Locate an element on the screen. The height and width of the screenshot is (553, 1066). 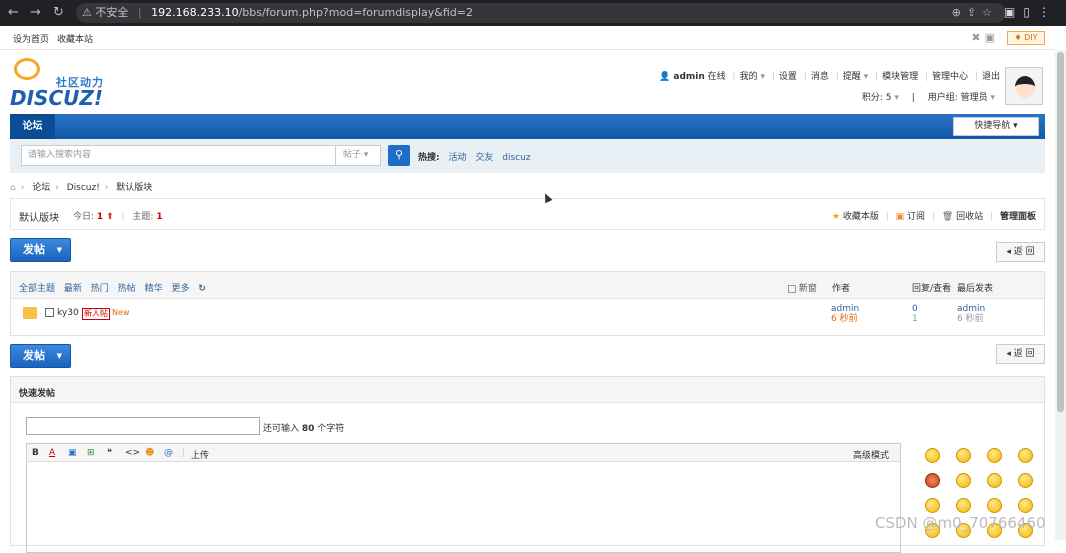
forum-name: 默认版块 is located at coordinates (39, 218).